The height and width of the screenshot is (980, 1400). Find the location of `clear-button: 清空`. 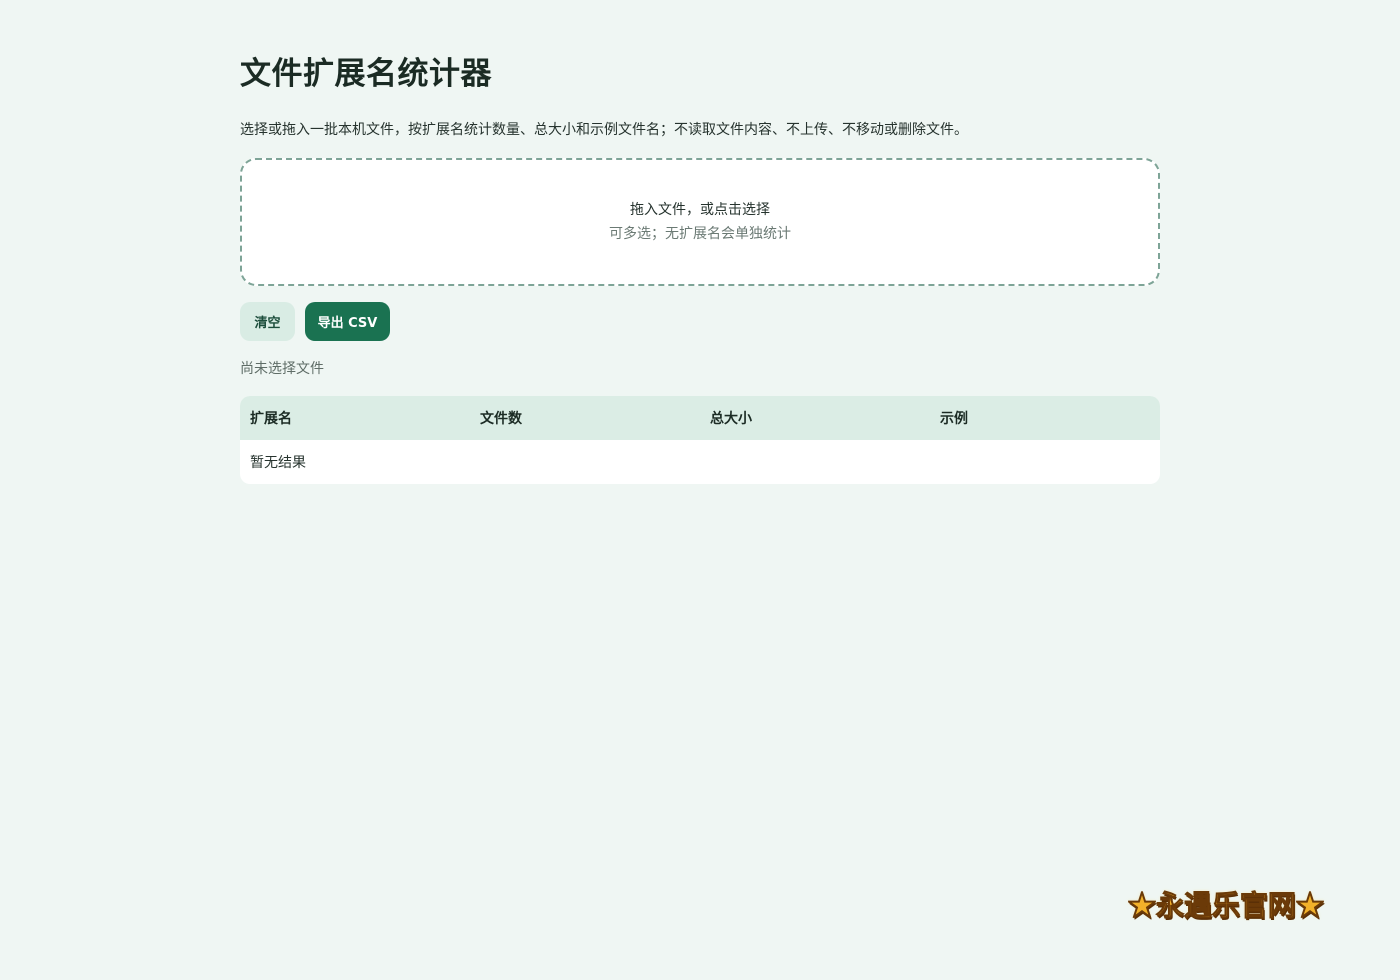

clear-button: 清空 is located at coordinates (267, 321).